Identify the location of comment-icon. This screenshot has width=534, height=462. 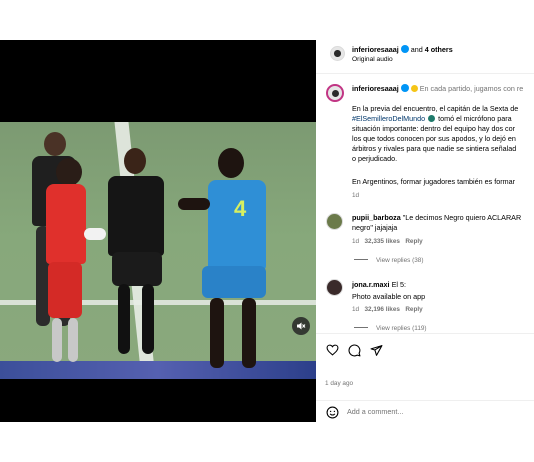
(354, 350).